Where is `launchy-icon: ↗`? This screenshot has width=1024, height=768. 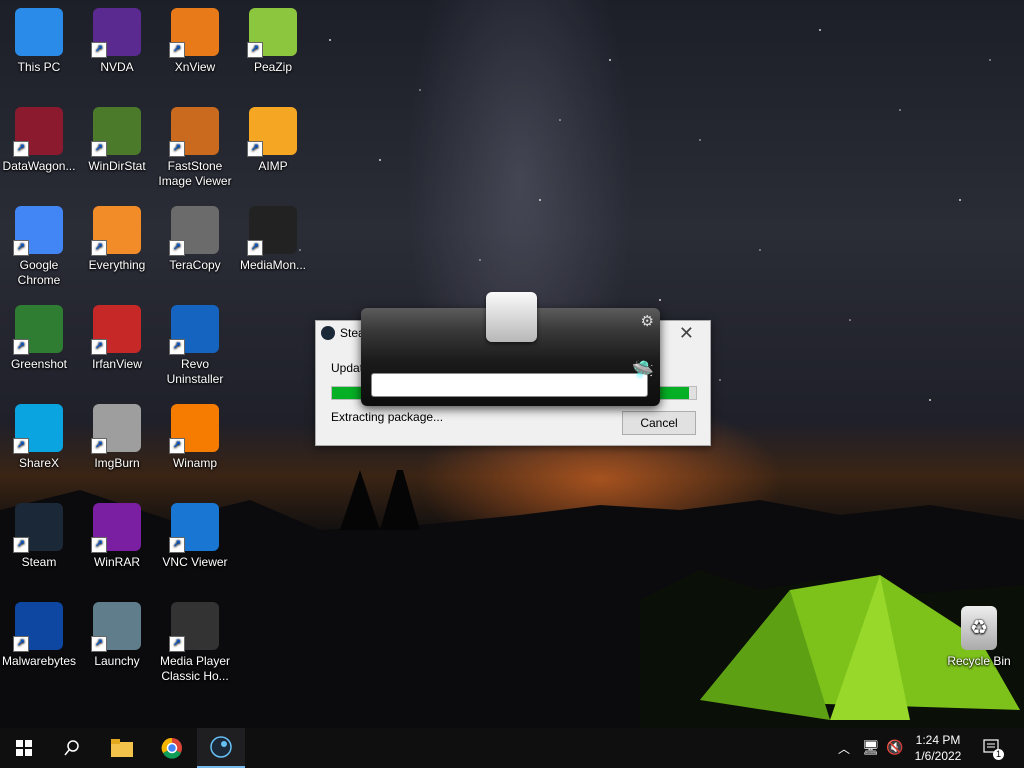 launchy-icon: ↗ is located at coordinates (116, 627).